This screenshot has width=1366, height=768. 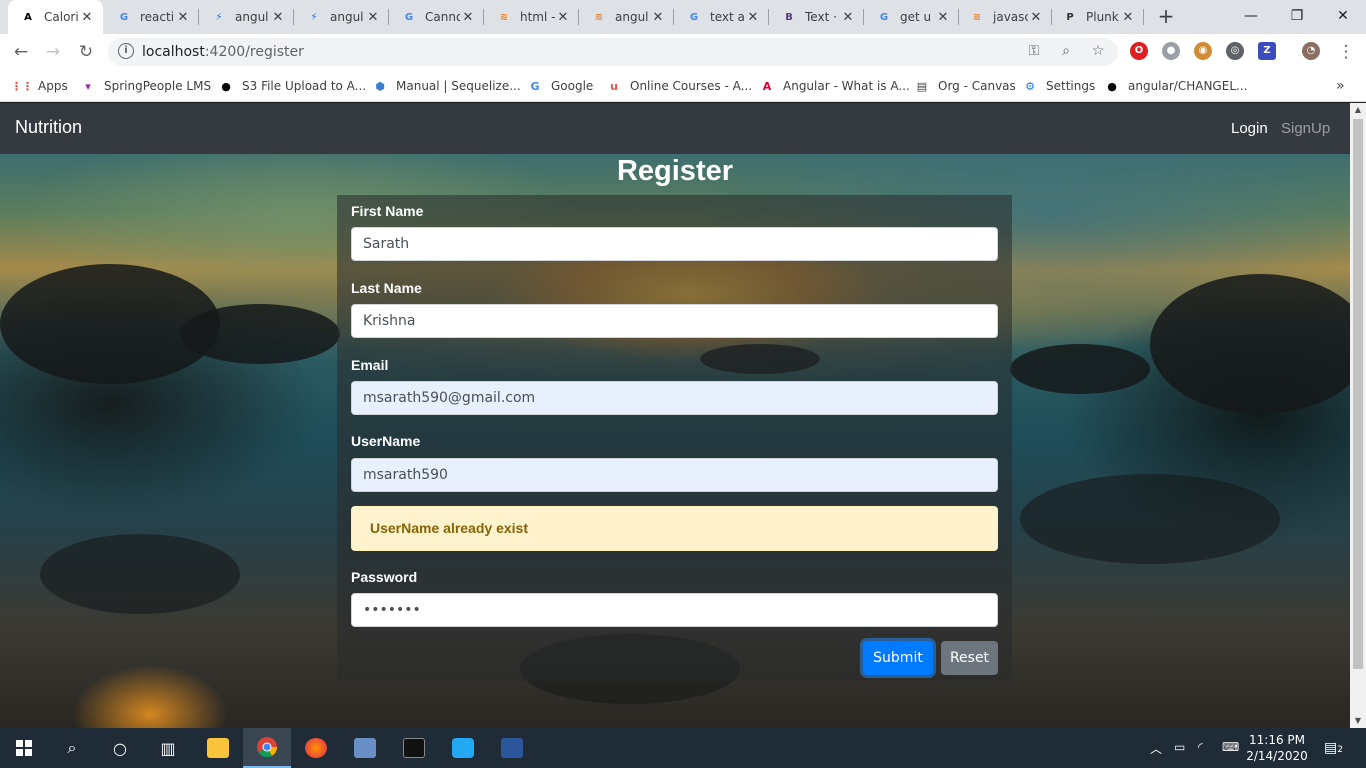 I want to click on zoom-icon: ⌕, so click(x=1066, y=52).